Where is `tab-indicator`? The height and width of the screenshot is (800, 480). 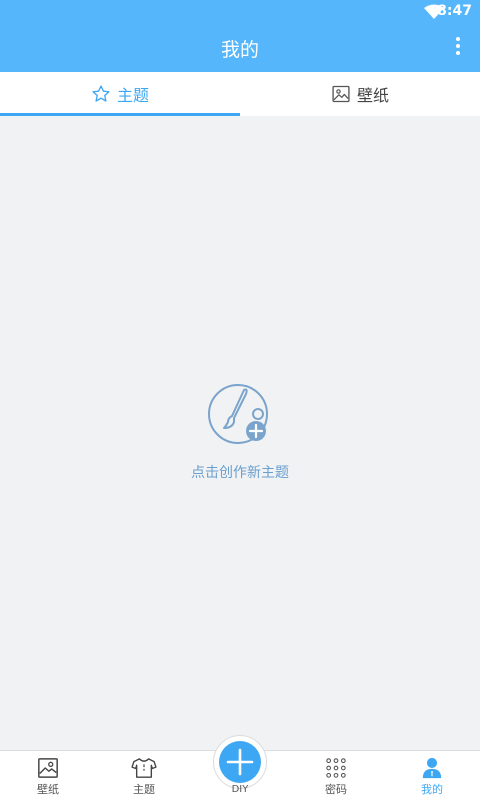
tab-indicator is located at coordinates (120, 114).